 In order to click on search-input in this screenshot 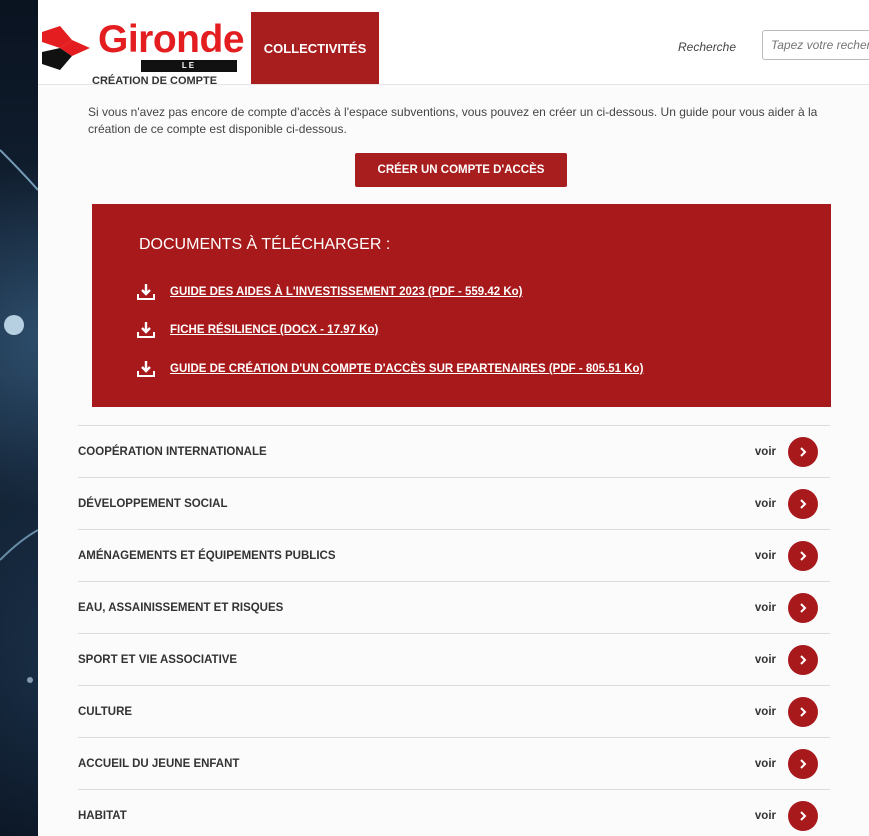, I will do `click(815, 45)`.